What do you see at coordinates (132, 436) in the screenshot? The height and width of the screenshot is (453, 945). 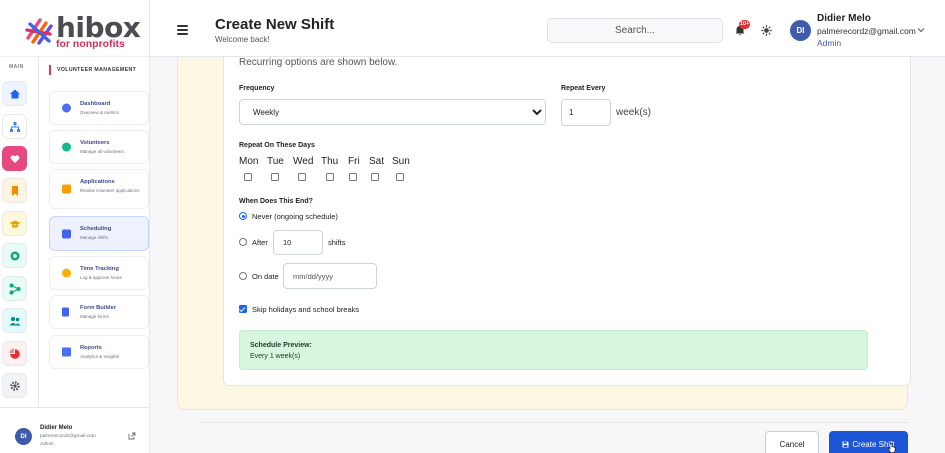 I see `external-link-icon` at bounding box center [132, 436].